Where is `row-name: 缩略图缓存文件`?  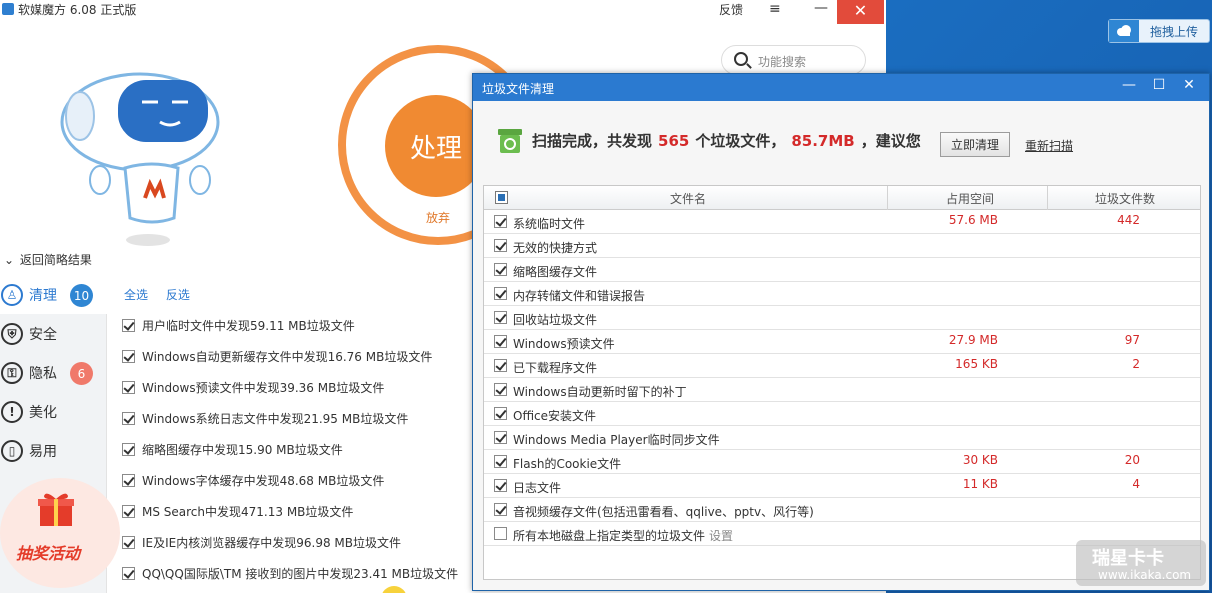
row-name: 缩略图缓存文件 is located at coordinates (555, 271).